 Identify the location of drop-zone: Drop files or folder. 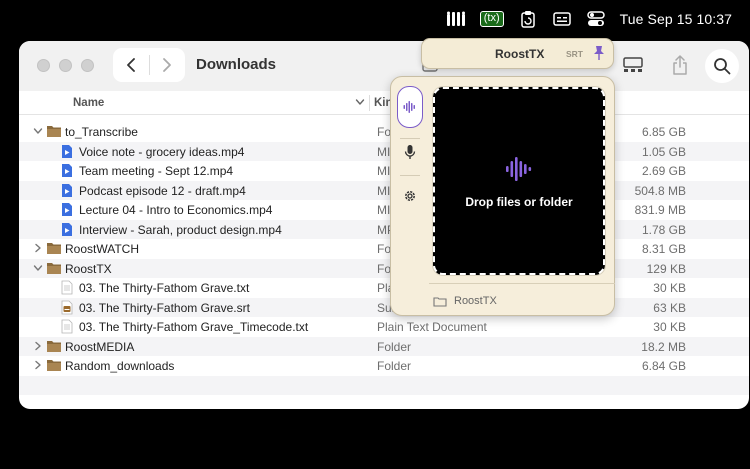
(519, 181).